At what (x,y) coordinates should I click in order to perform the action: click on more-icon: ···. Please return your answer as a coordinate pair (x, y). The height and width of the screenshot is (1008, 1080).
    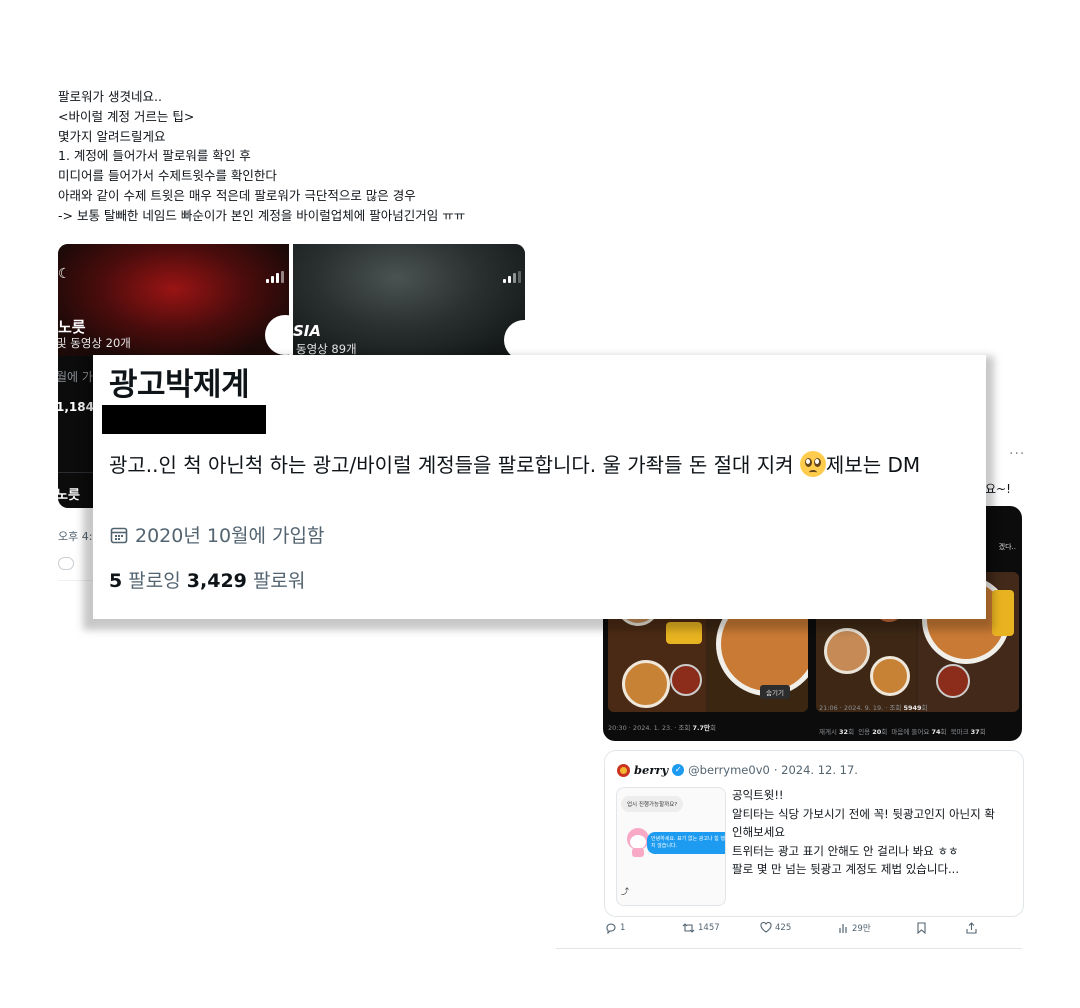
    Looking at the image, I should click on (1017, 454).